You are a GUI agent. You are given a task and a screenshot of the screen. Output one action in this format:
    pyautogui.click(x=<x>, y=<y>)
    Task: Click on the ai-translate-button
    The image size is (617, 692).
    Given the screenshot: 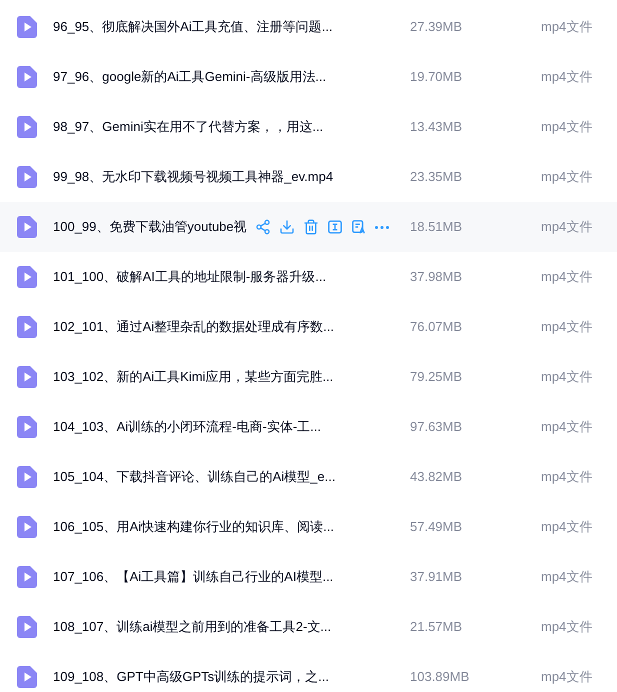 What is the action you would take?
    pyautogui.click(x=358, y=227)
    